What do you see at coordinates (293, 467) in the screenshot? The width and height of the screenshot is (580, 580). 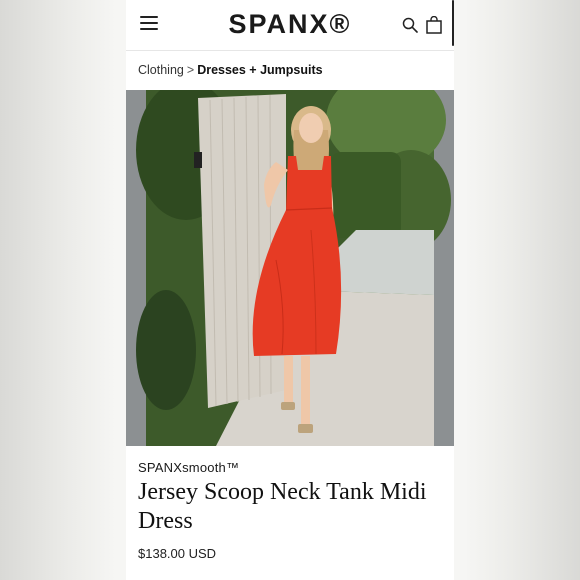 I see `product-collection: SPANXsmooth™` at bounding box center [293, 467].